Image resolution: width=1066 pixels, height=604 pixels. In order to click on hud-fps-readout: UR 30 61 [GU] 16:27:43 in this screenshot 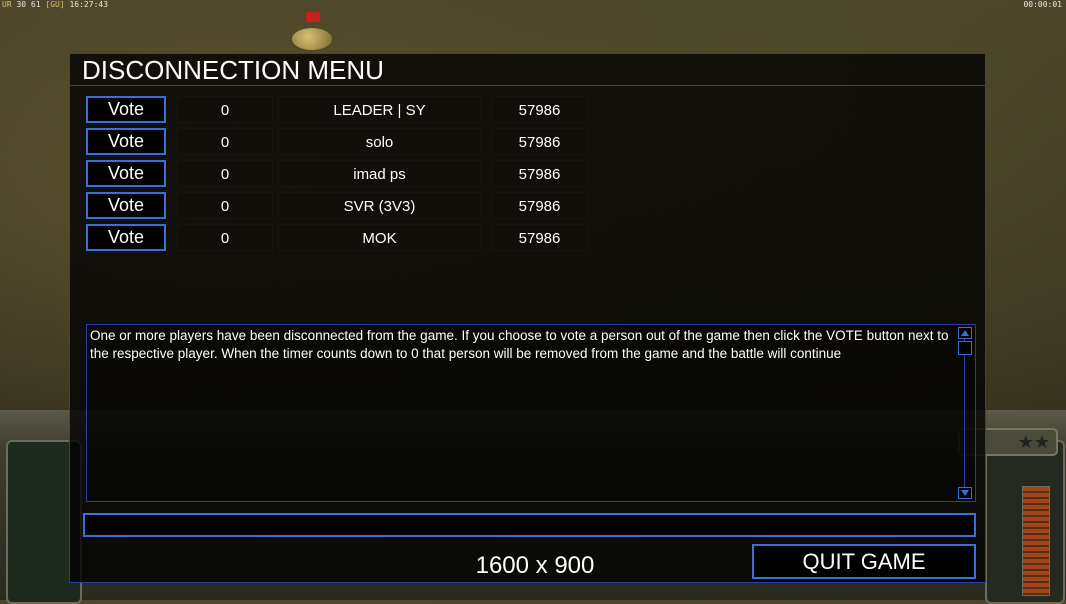, I will do `click(55, 4)`.